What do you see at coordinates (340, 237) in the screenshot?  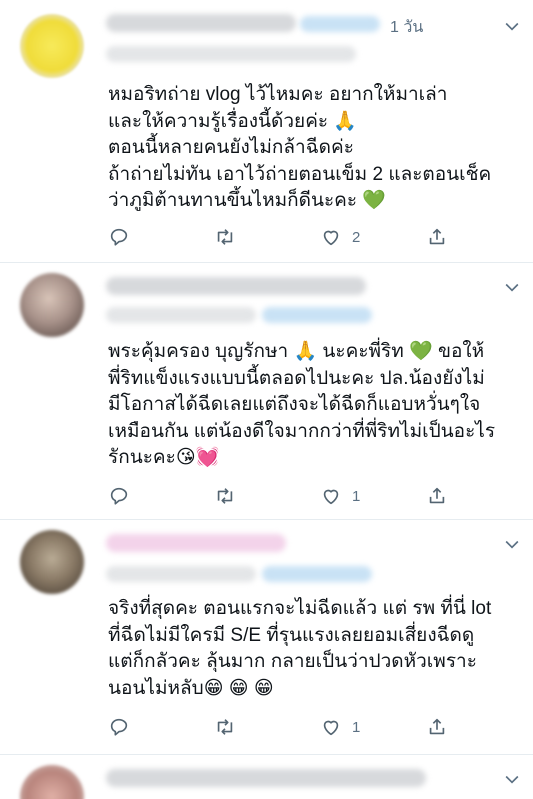 I see `like-button: 2` at bounding box center [340, 237].